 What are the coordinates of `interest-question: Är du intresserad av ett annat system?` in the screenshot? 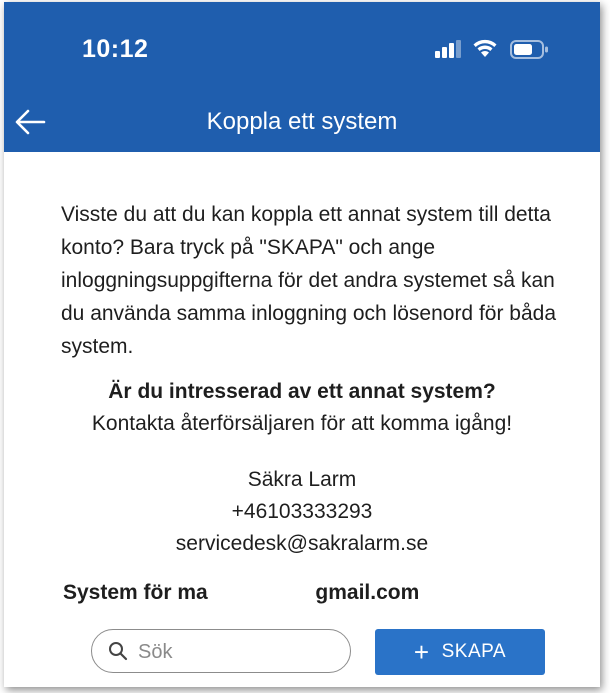 It's located at (302, 391).